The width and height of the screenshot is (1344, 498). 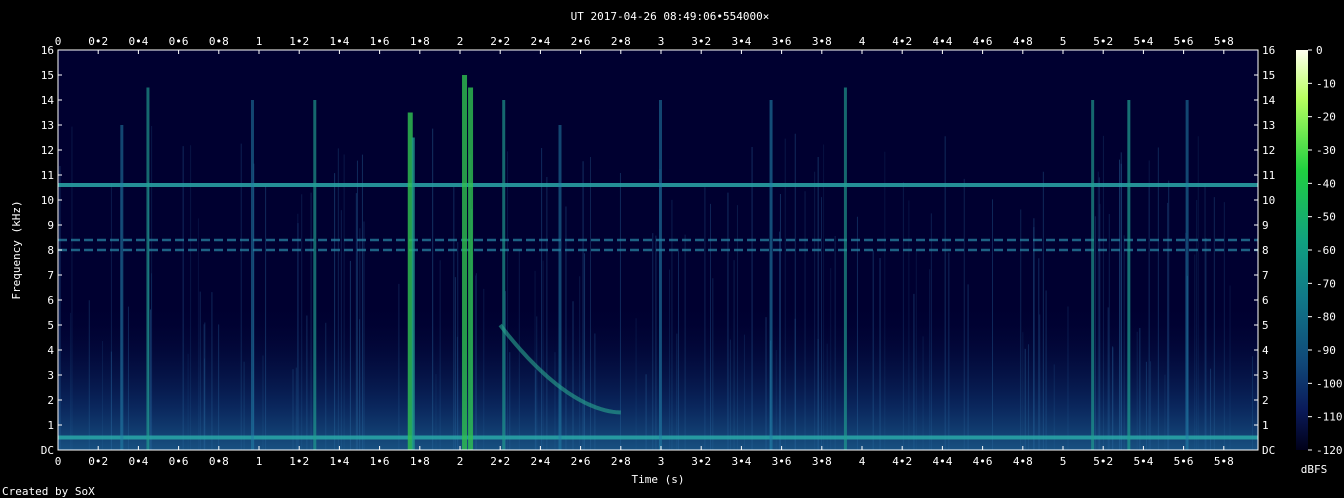 What do you see at coordinates (47, 450) in the screenshot?
I see `y-tick-label: DC` at bounding box center [47, 450].